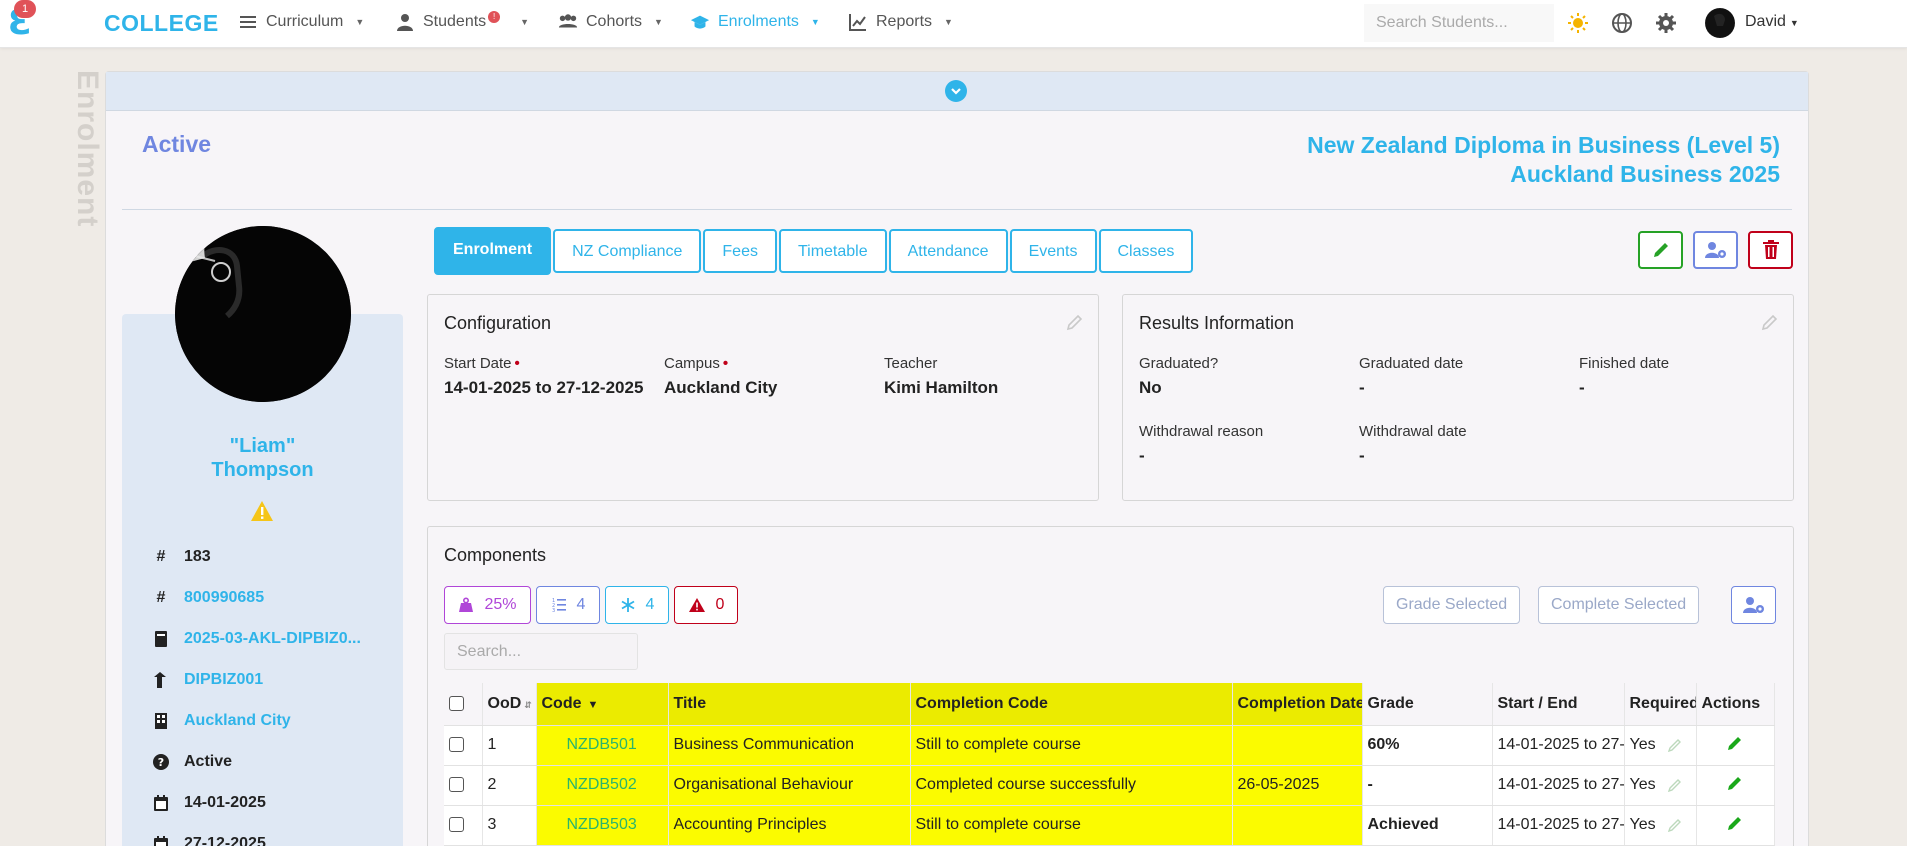 The image size is (1907, 846). I want to click on delete-enrolment-button, so click(1770, 250).